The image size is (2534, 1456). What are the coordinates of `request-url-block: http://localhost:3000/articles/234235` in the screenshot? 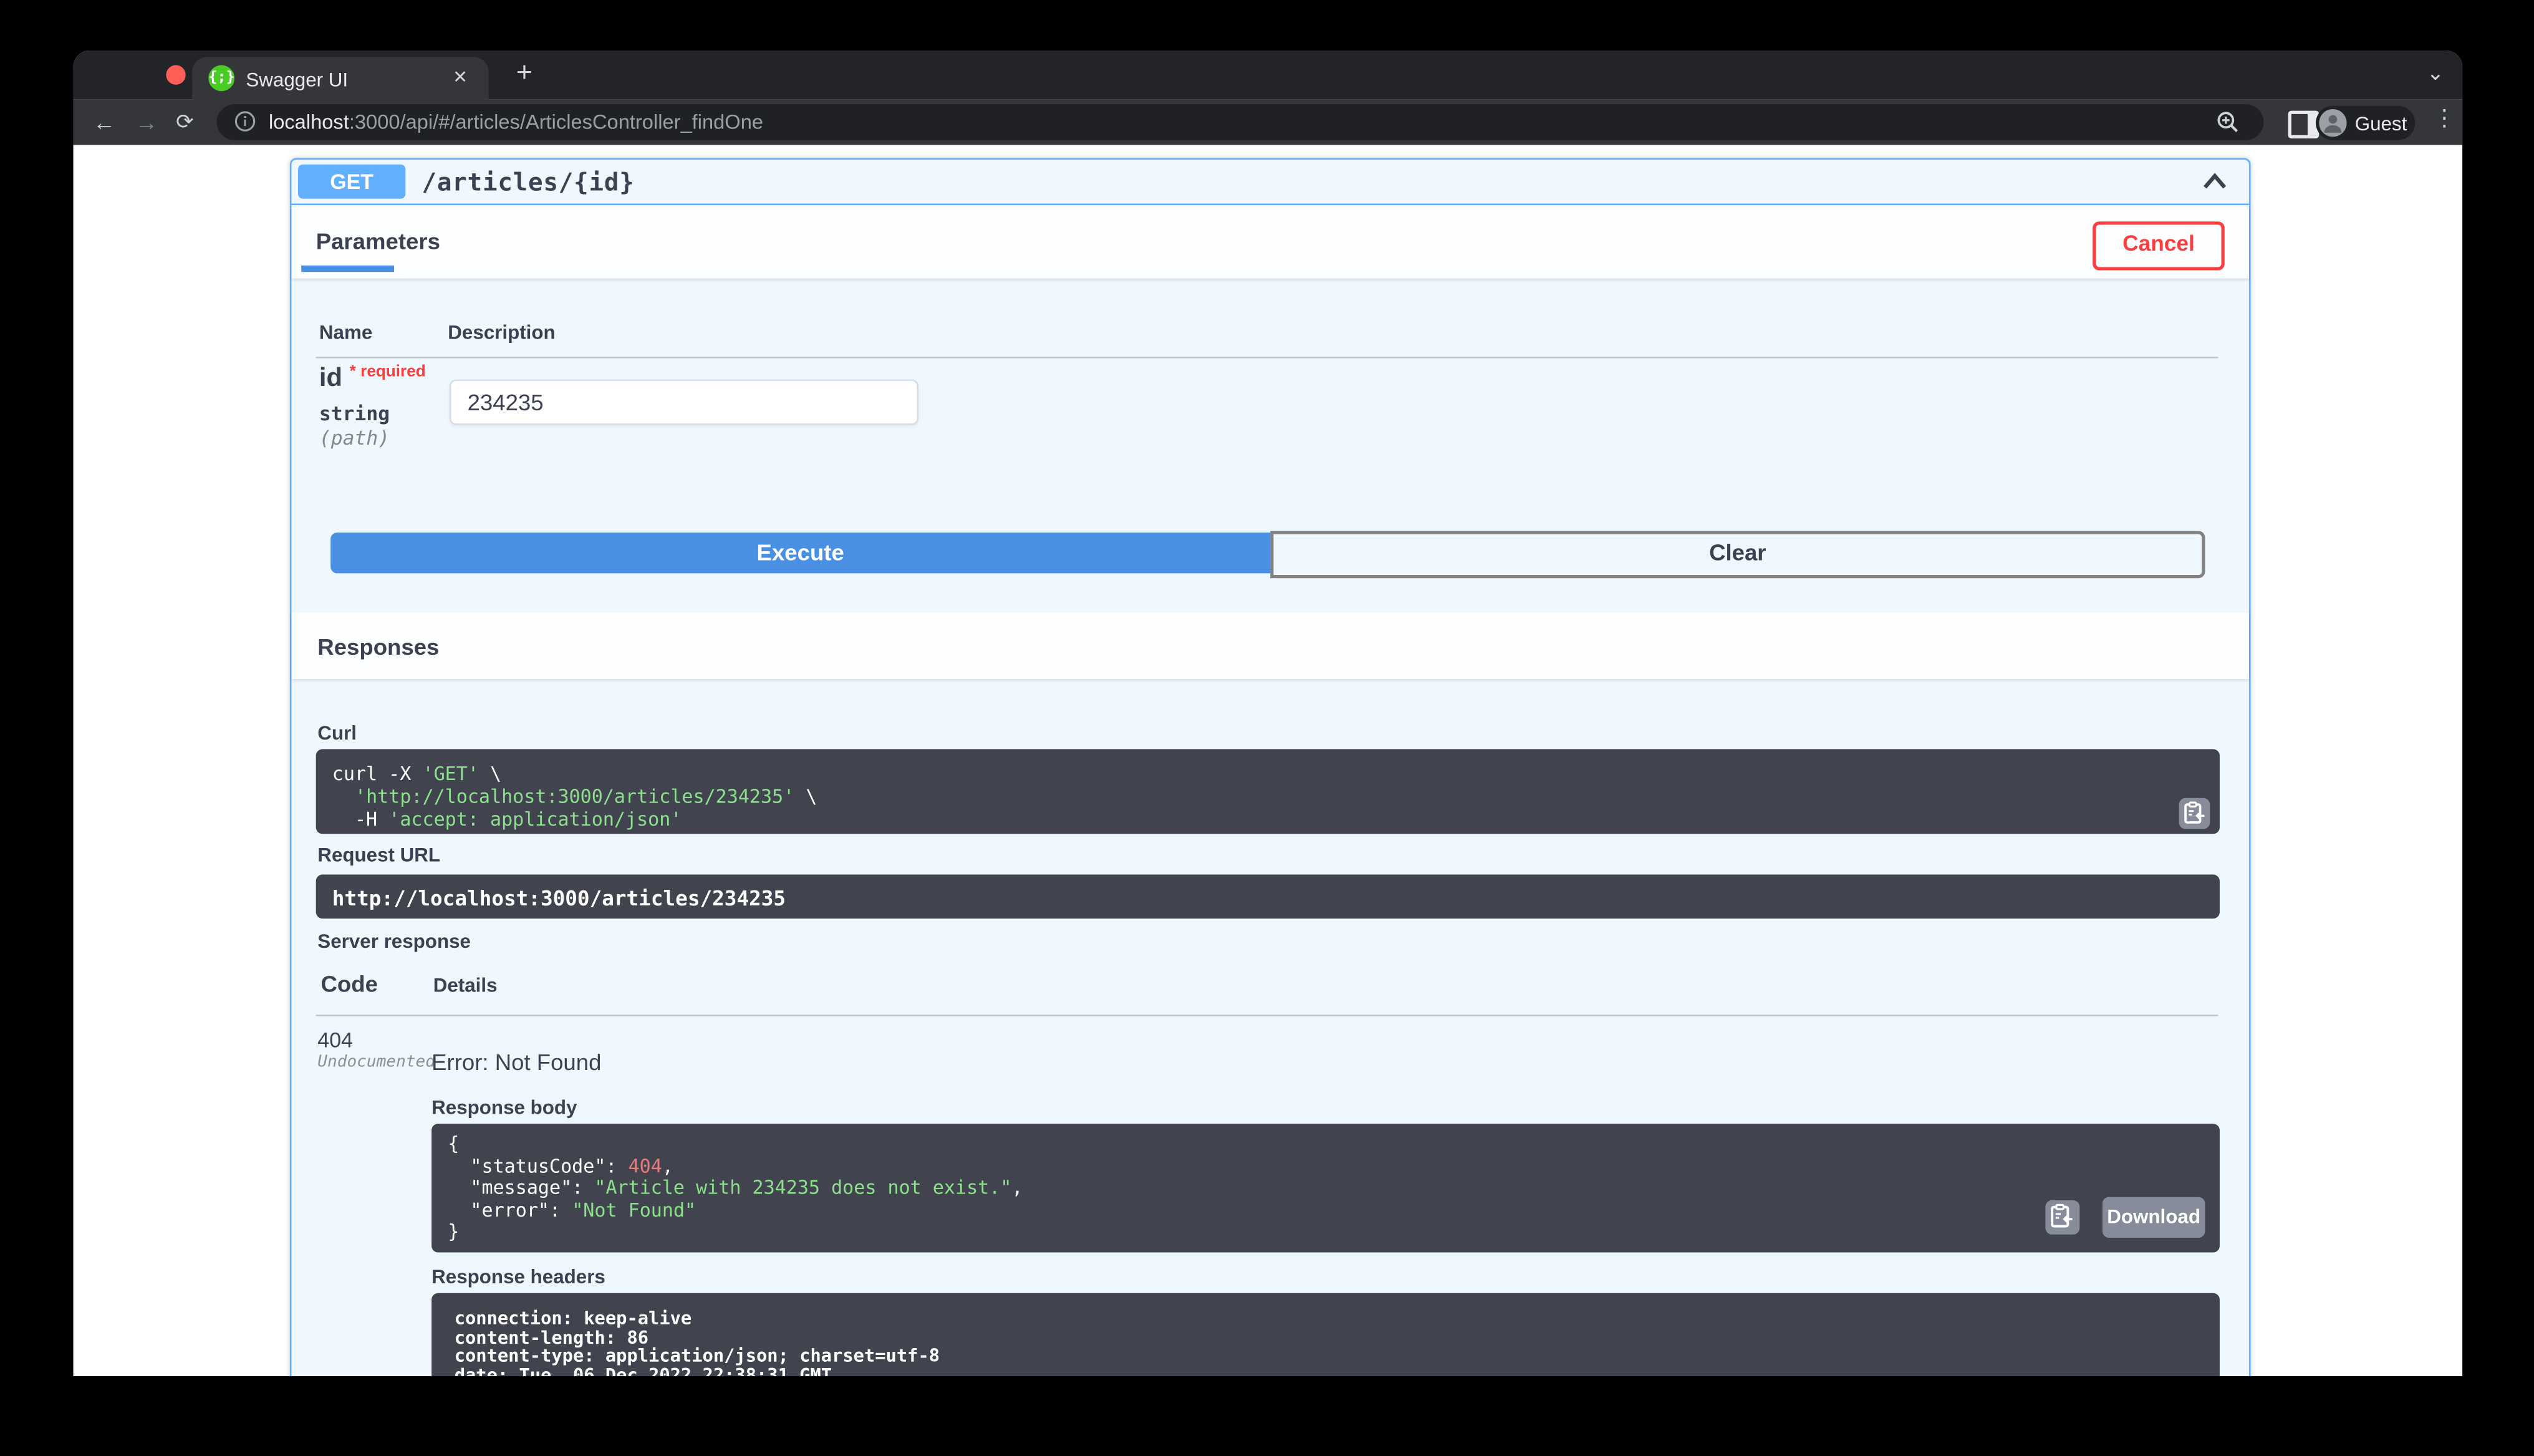 It's located at (1268, 897).